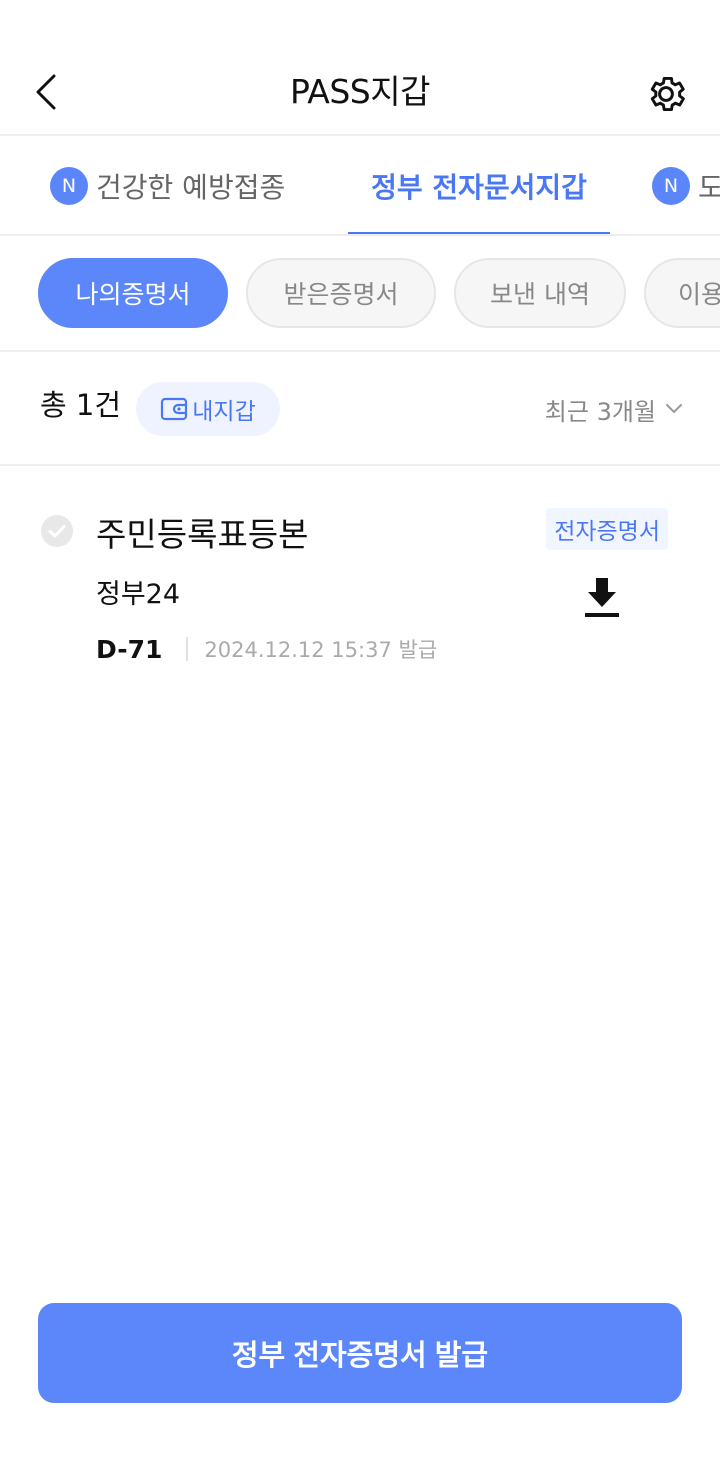  Describe the element at coordinates (224, 412) in the screenshot. I see `my-wallet-label: 내지갑` at that location.